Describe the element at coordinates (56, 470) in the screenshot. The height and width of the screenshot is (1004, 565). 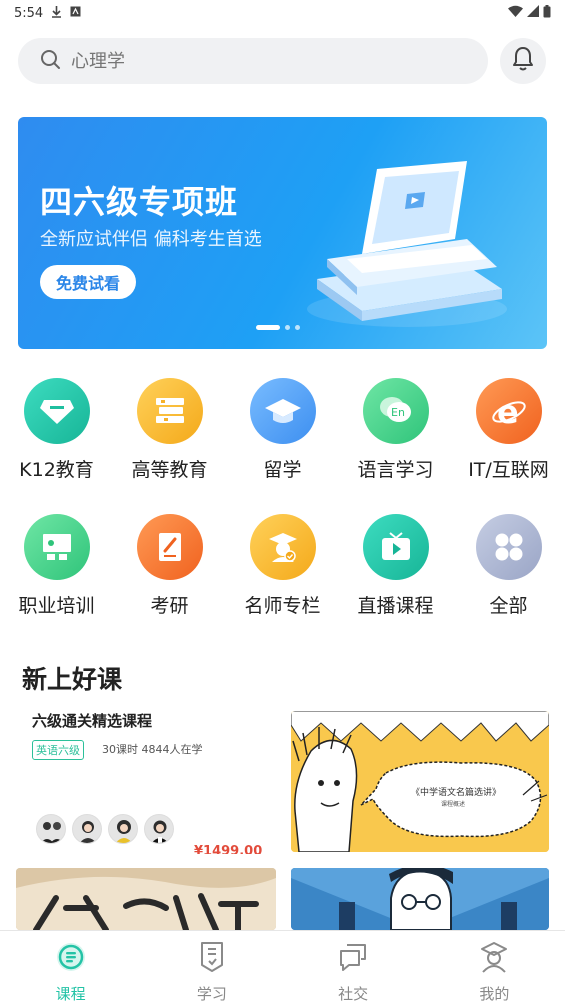
I see `category-label: K12教育` at that location.